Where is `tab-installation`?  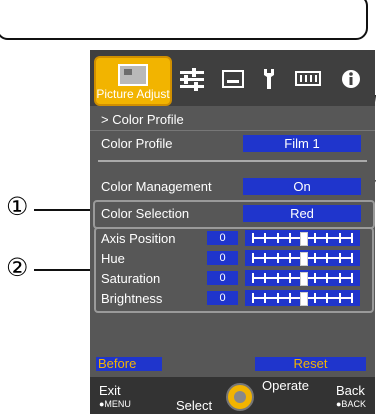 tab-installation is located at coordinates (233, 79).